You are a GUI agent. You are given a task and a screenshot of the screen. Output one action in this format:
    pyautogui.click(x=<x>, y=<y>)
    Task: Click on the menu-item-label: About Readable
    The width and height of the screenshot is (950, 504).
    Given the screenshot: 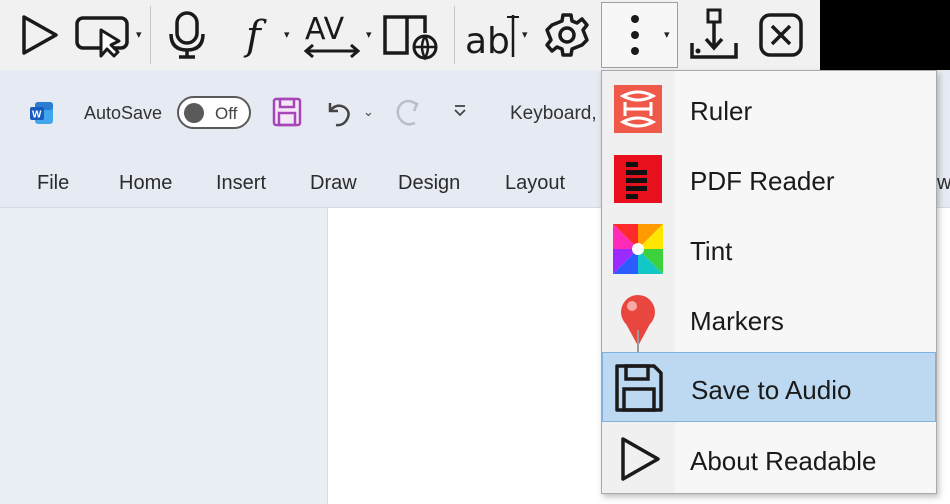 What is the action you would take?
    pyautogui.click(x=783, y=461)
    